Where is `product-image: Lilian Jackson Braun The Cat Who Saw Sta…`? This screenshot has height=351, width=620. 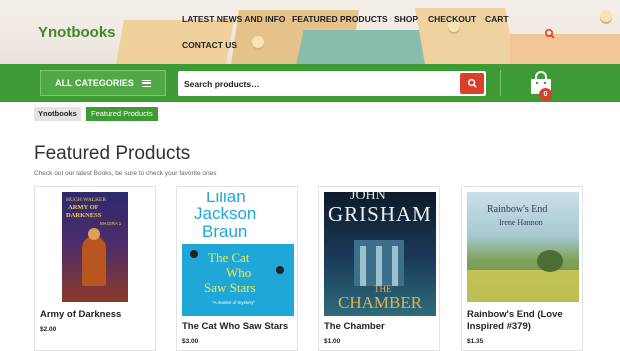
product-image: Lilian Jackson Braun The Cat Who Saw Sta… is located at coordinates (238, 254).